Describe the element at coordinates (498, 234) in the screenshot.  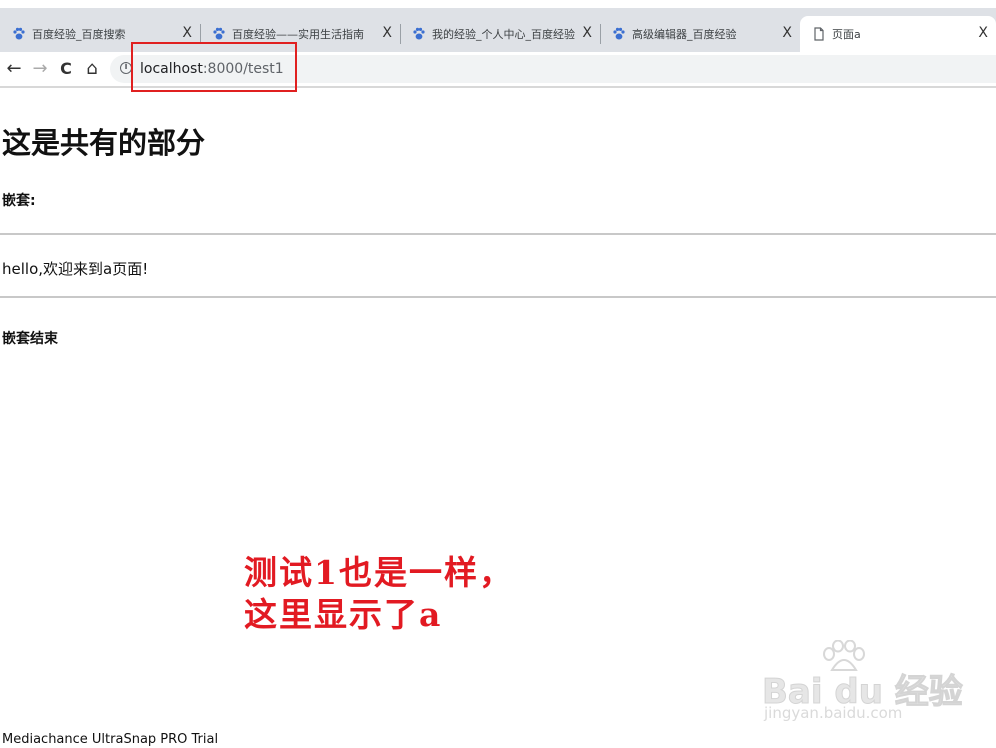
I see `divider-top` at that location.